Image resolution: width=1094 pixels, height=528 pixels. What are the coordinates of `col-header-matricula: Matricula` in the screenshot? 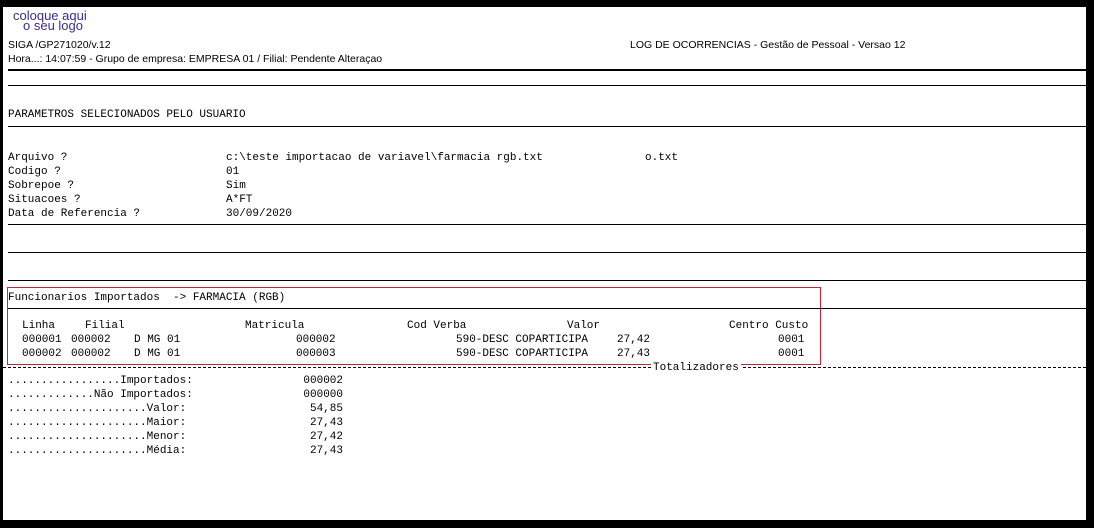 It's located at (275, 326).